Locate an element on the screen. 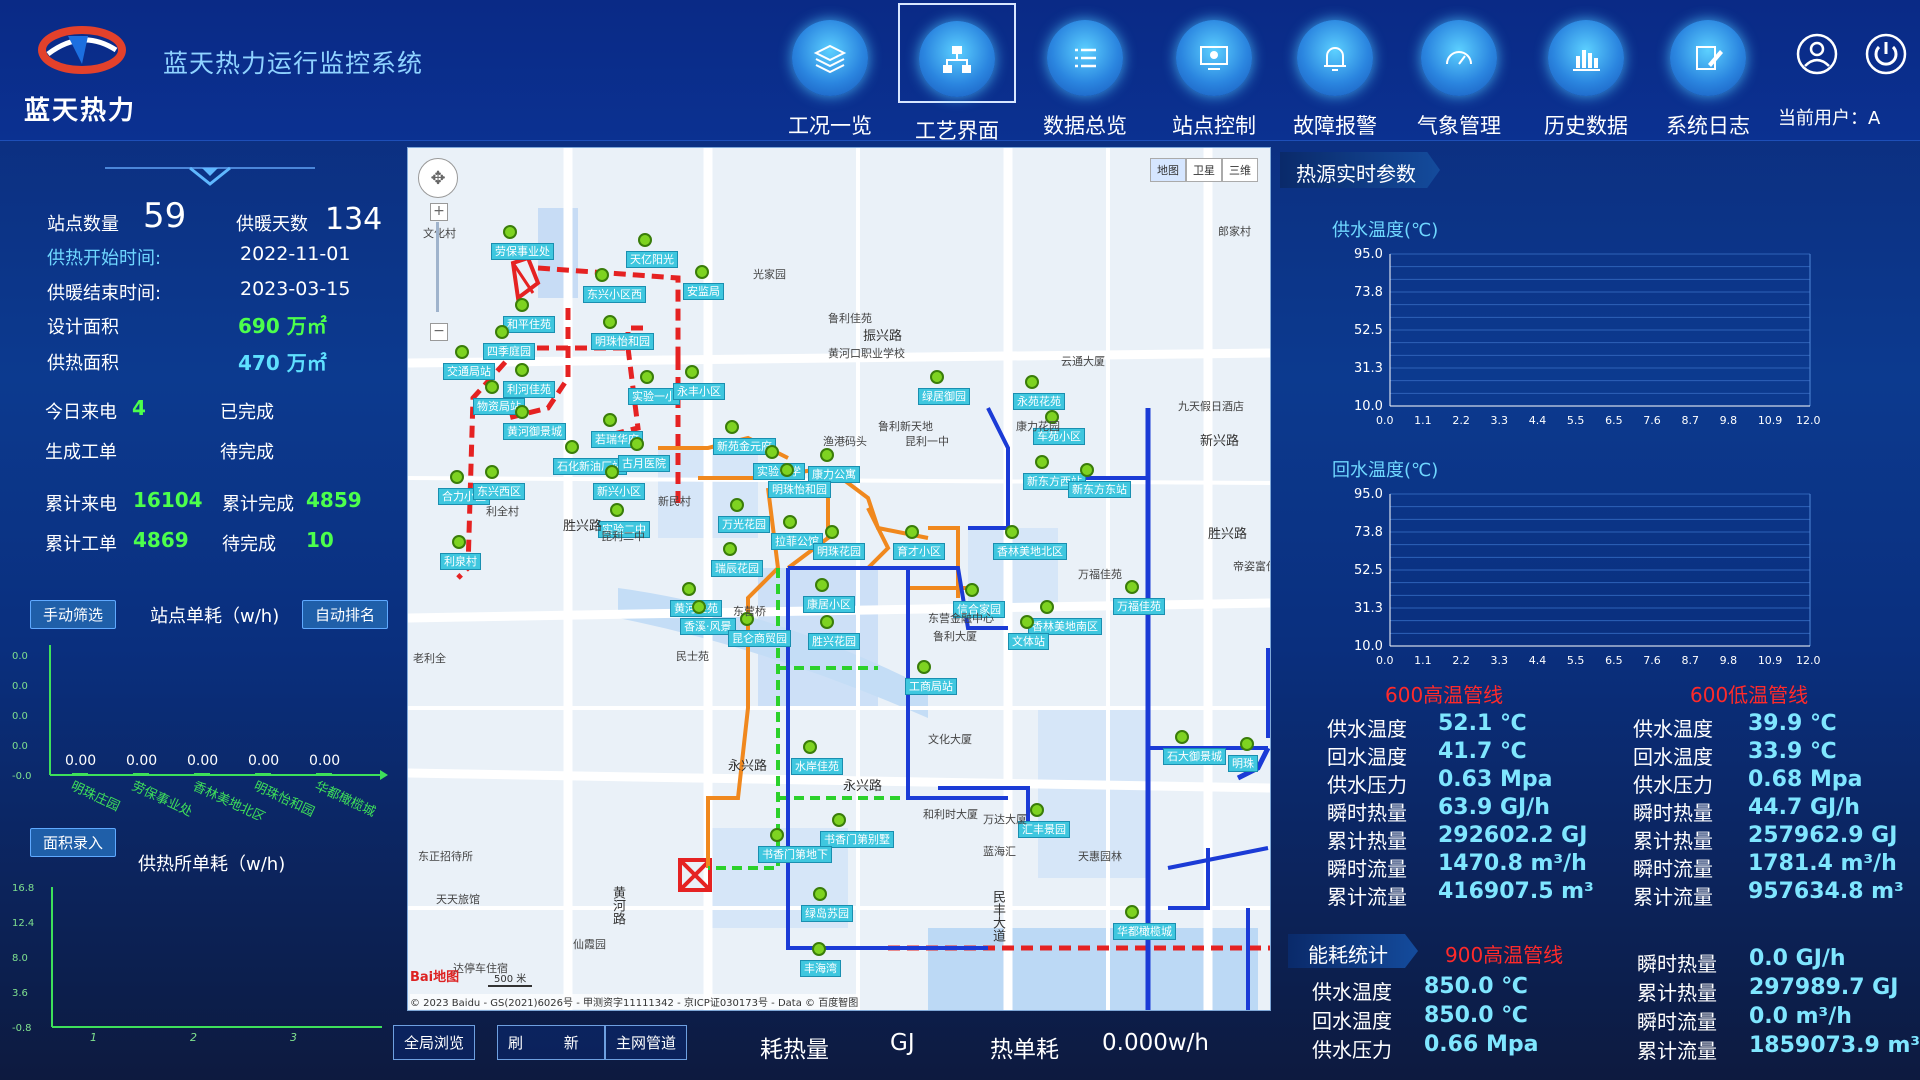  station-tag: 交通局站 is located at coordinates (469, 371).